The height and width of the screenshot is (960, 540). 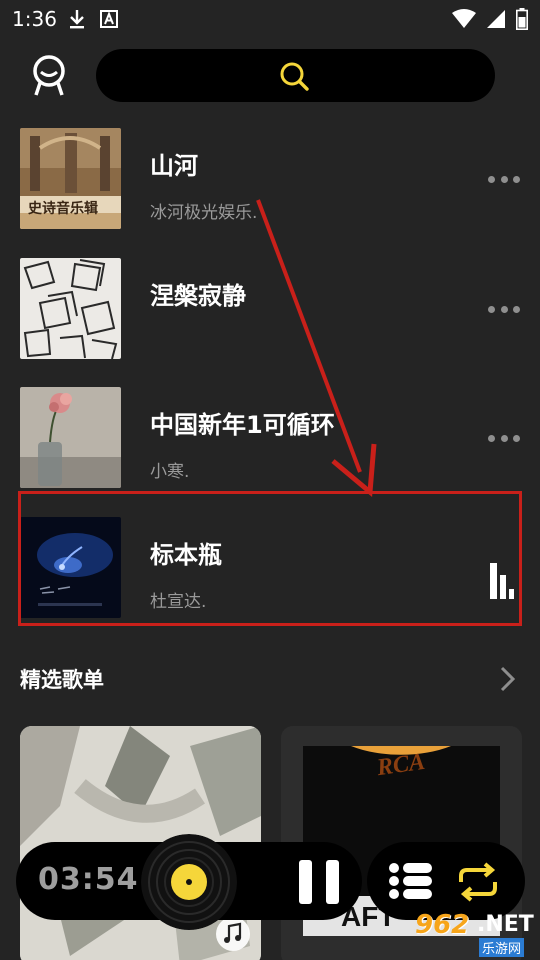 What do you see at coordinates (270, 575) in the screenshot?
I see `song-item-playing: 标本瓶 杜宣达.` at bounding box center [270, 575].